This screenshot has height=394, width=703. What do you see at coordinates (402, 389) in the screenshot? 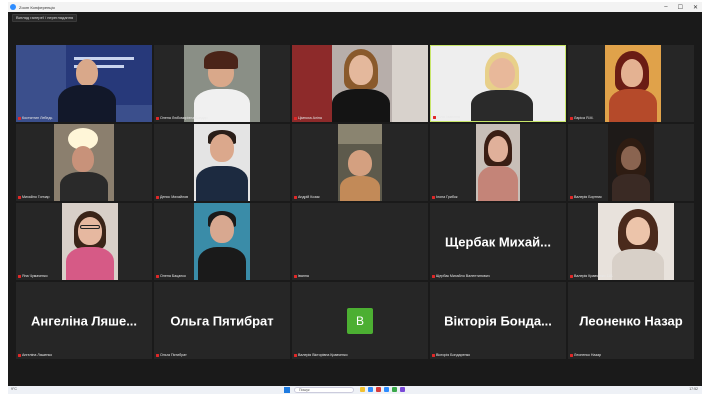
I see `app-icon` at bounding box center [402, 389].